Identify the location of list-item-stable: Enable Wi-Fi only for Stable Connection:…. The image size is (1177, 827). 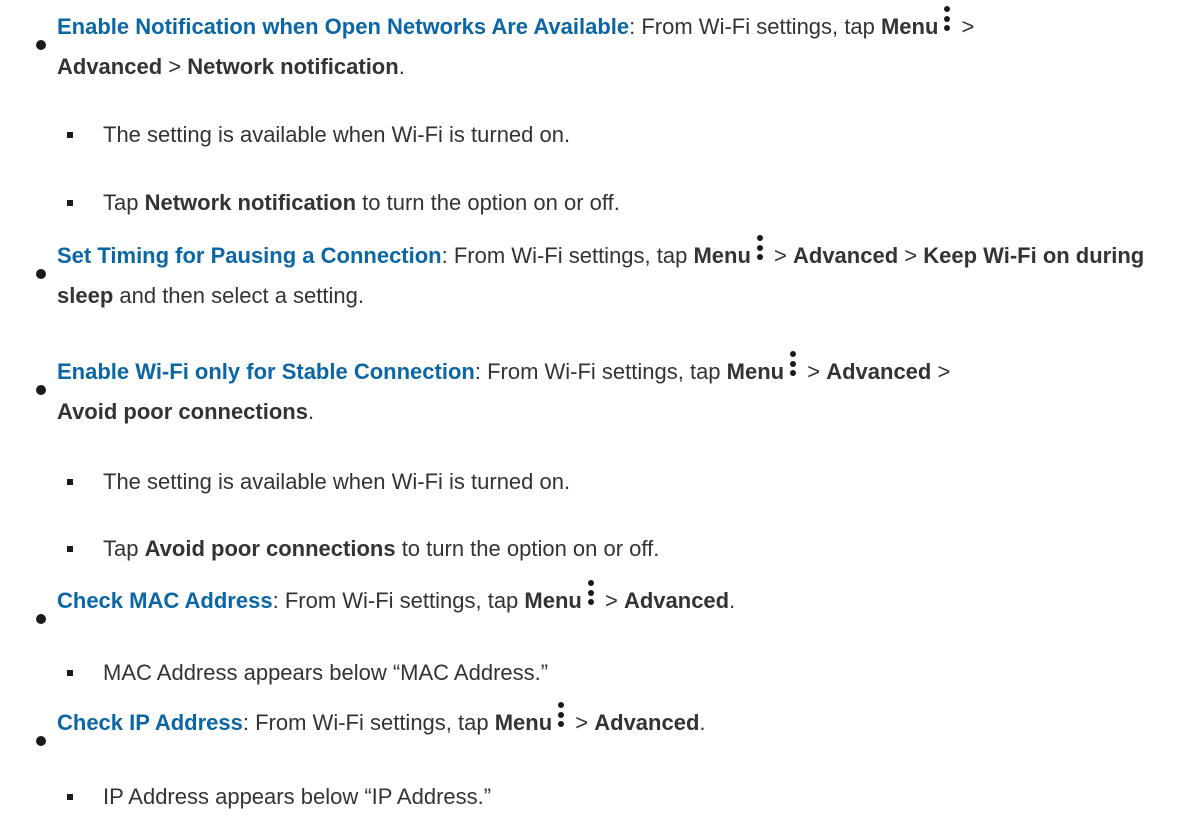
(612, 391).